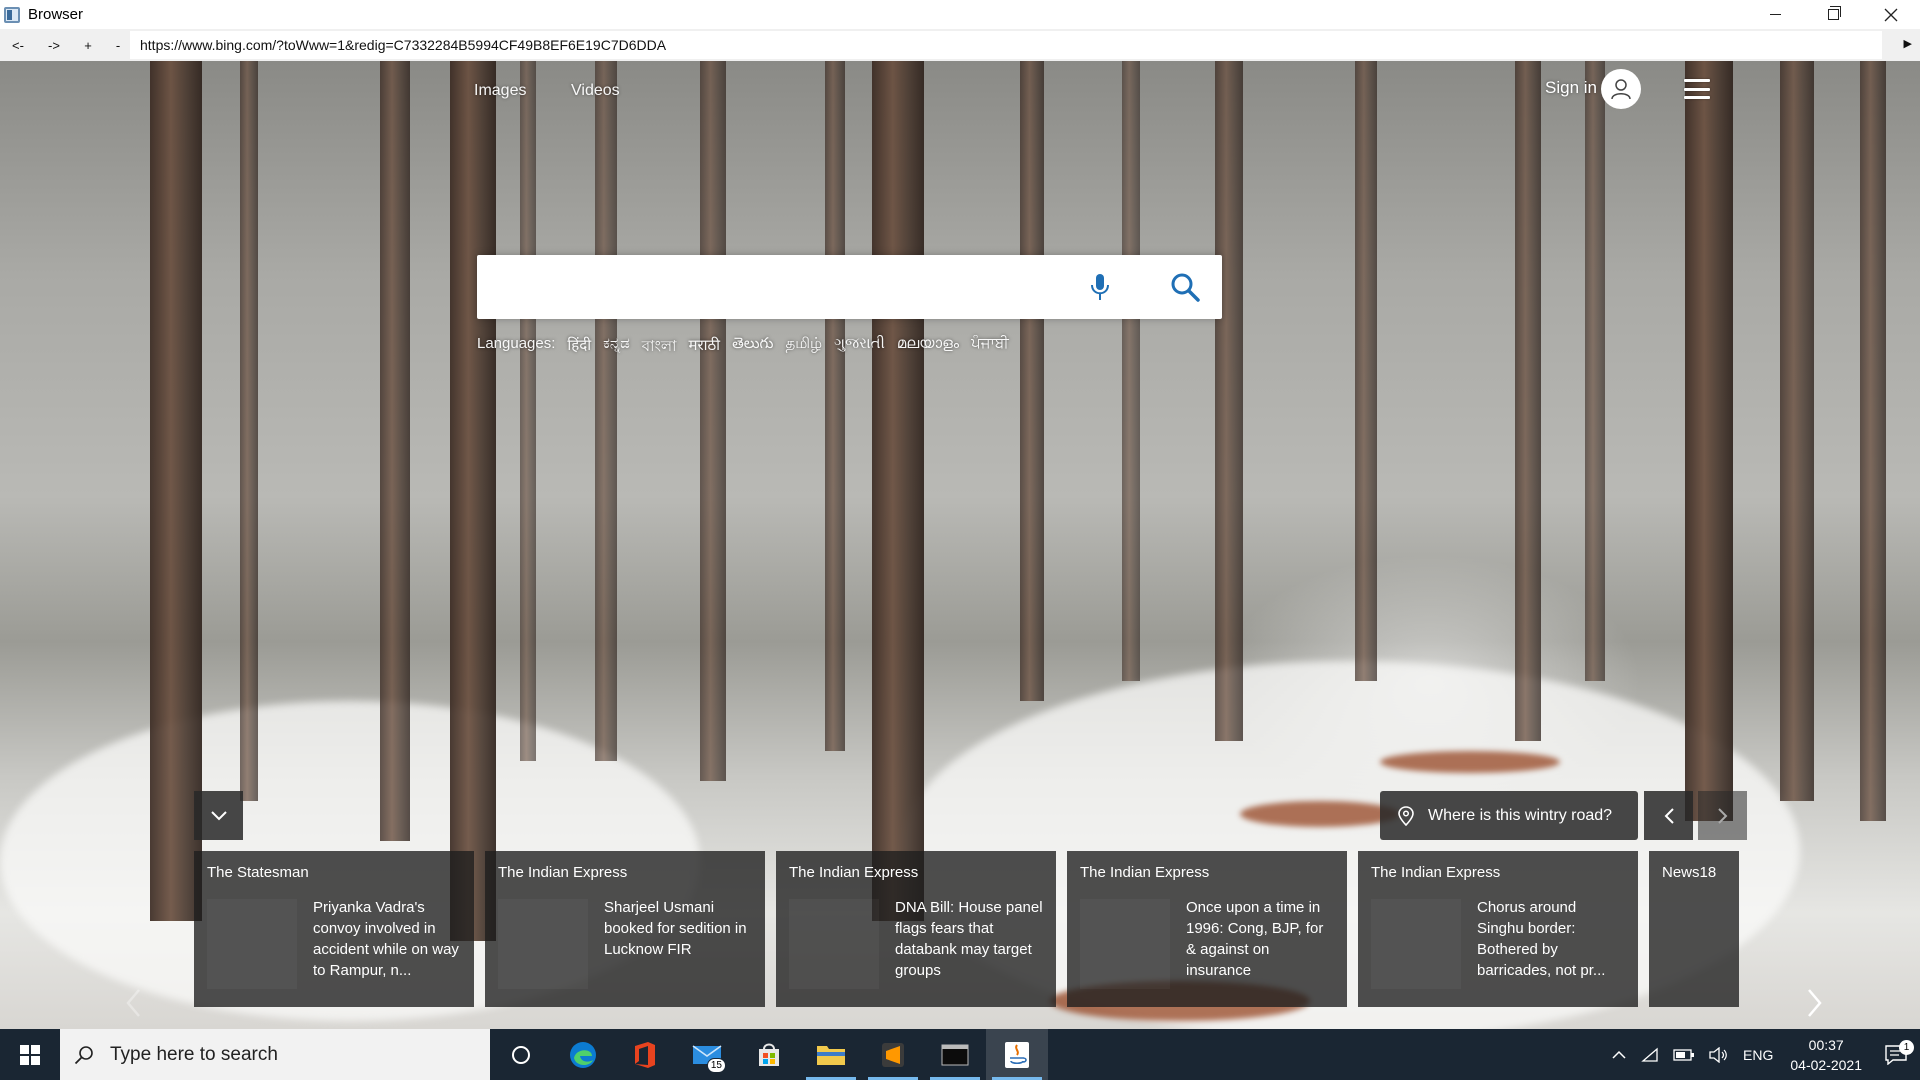 This screenshot has width=1920, height=1080. Describe the element at coordinates (258, 872) in the screenshot. I see `news-source: The Statesman` at that location.